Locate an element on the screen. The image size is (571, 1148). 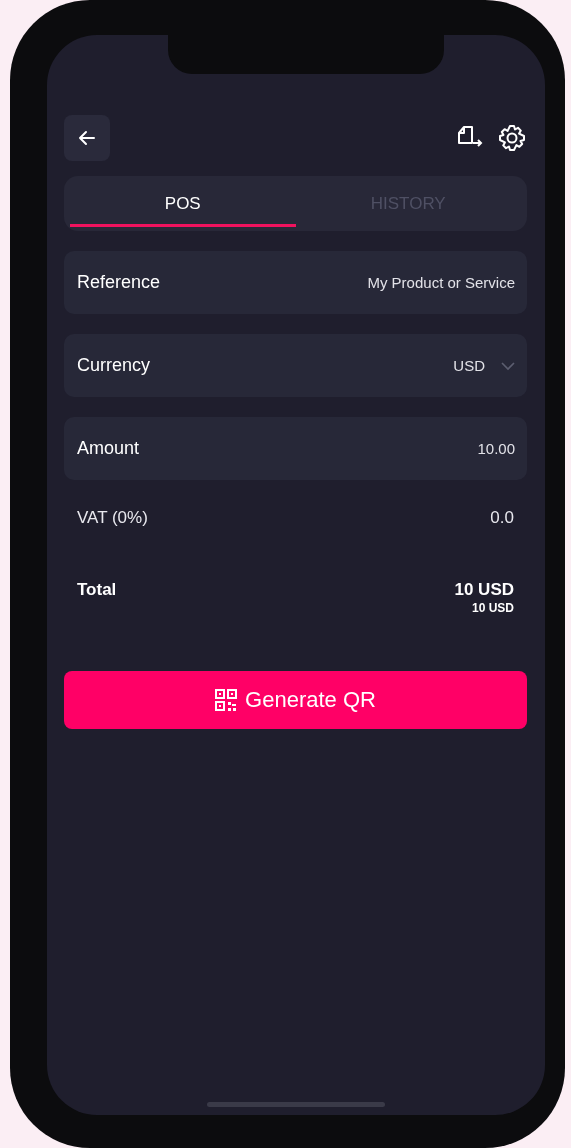
total-secondary-value: 10 USD is located at coordinates (492, 608).